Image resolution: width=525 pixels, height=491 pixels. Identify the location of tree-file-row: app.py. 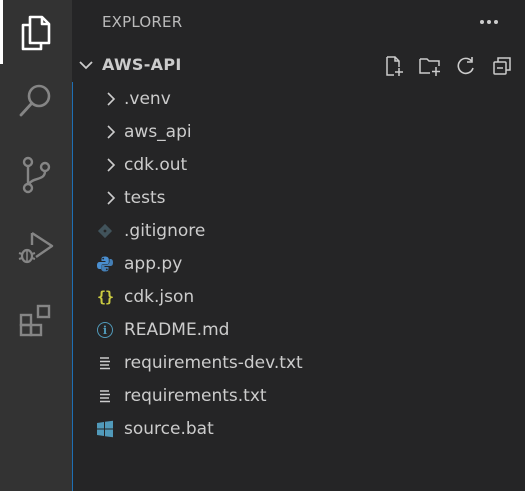
(299, 264).